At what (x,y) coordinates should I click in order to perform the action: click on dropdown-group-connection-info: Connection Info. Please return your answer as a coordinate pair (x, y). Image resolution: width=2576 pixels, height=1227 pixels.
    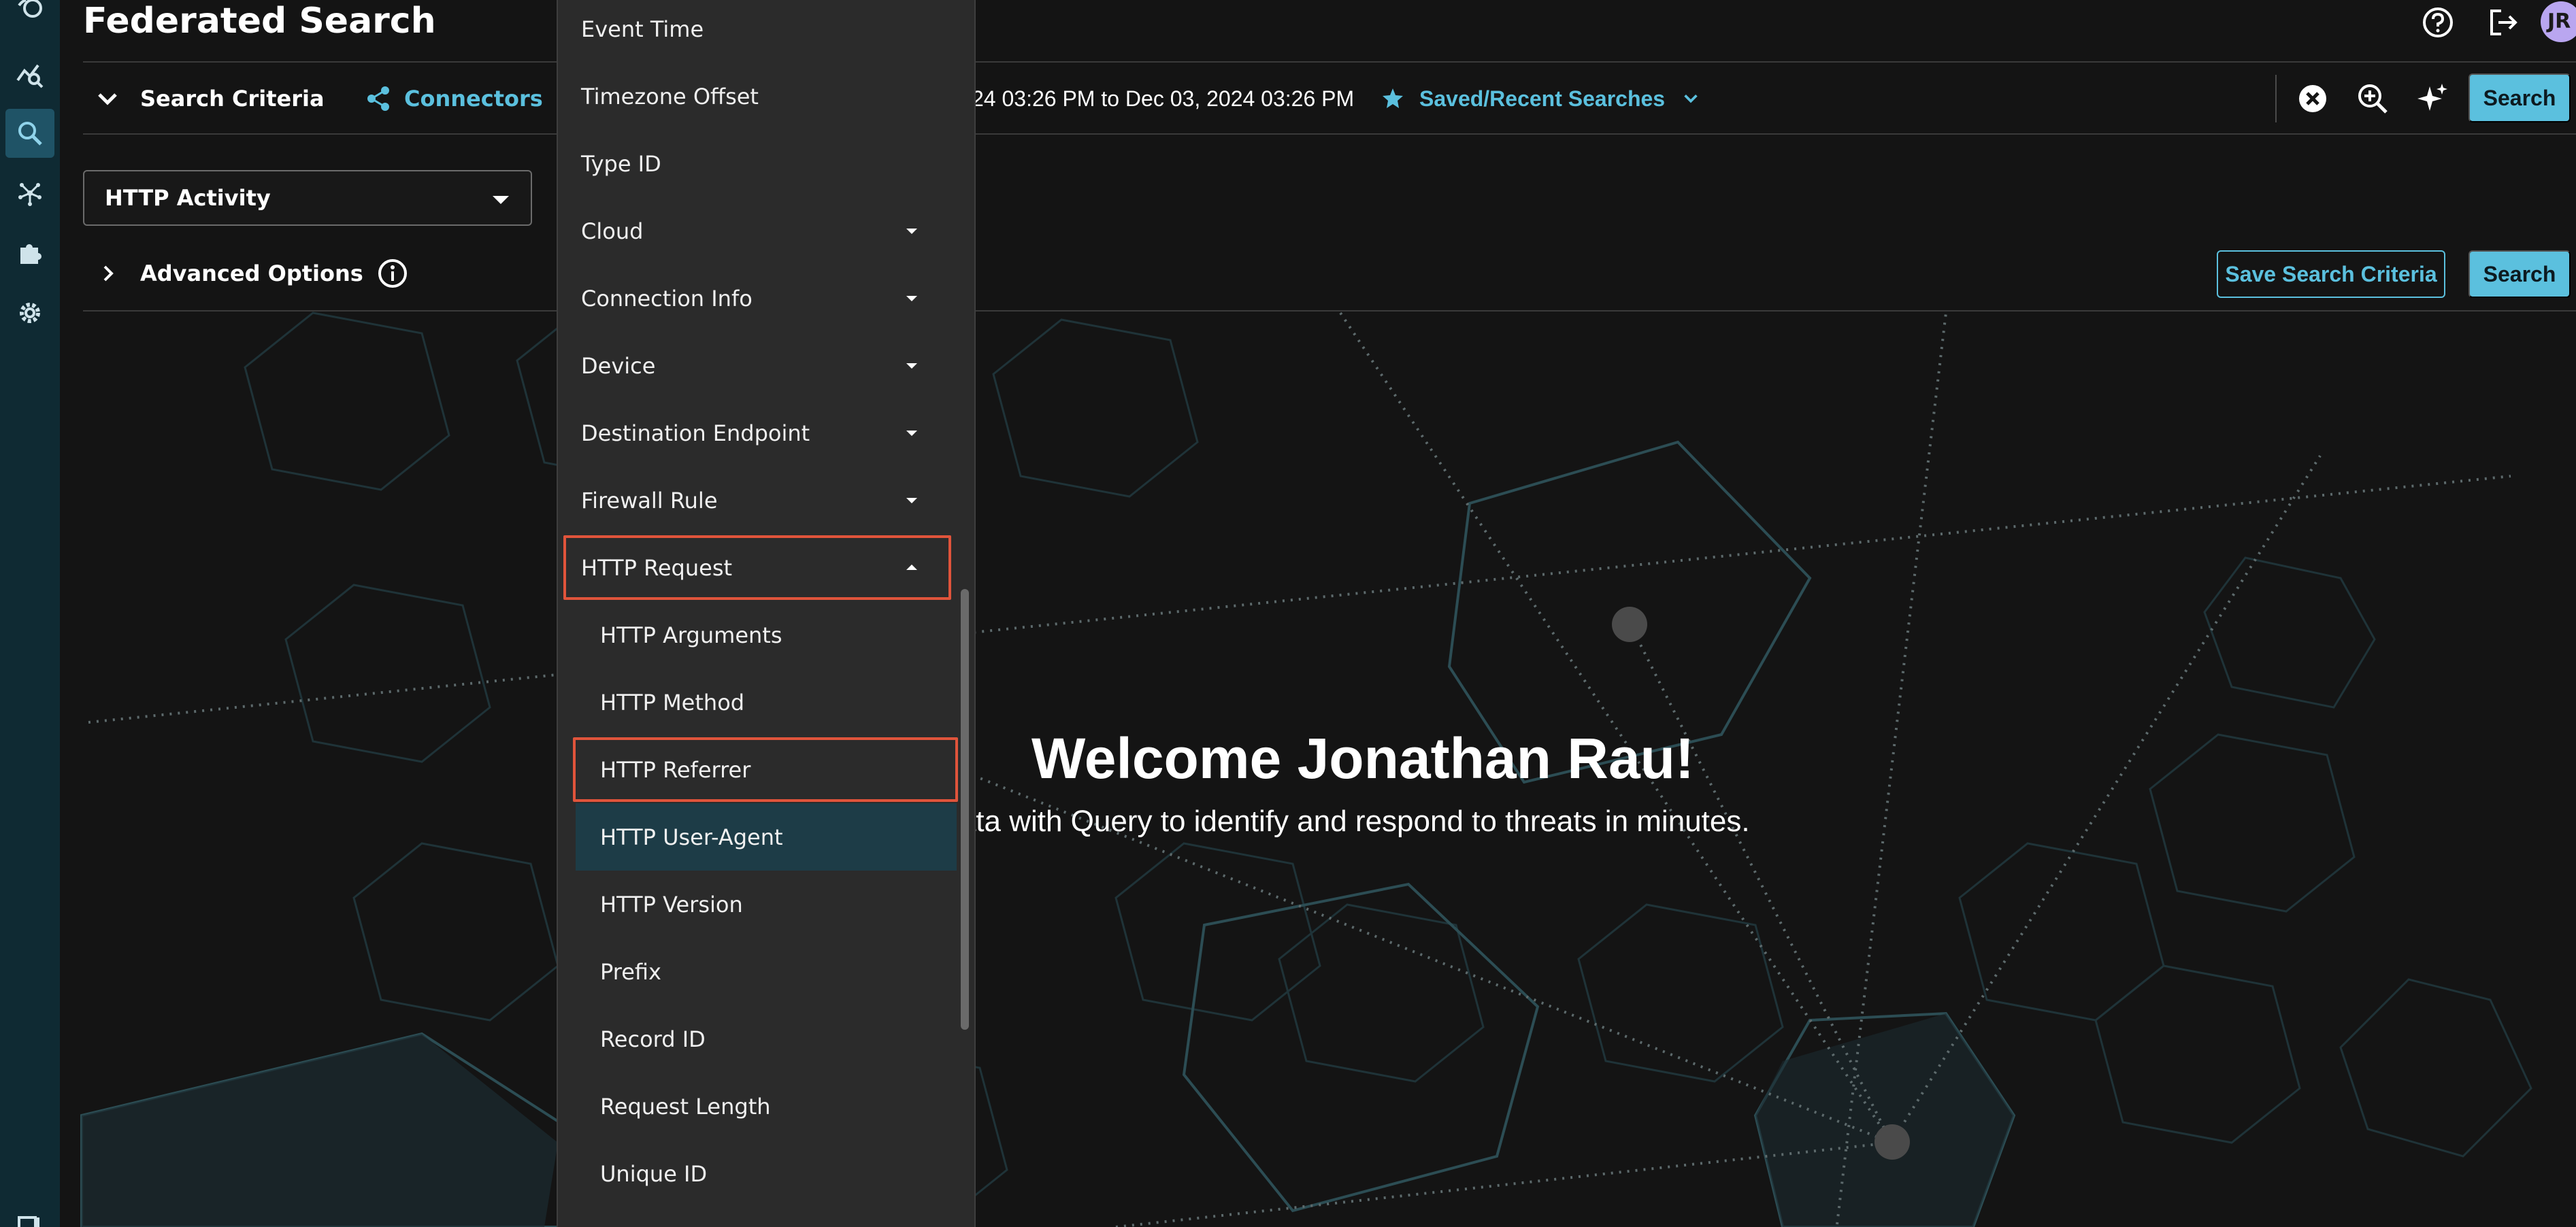
    Looking at the image, I should click on (758, 298).